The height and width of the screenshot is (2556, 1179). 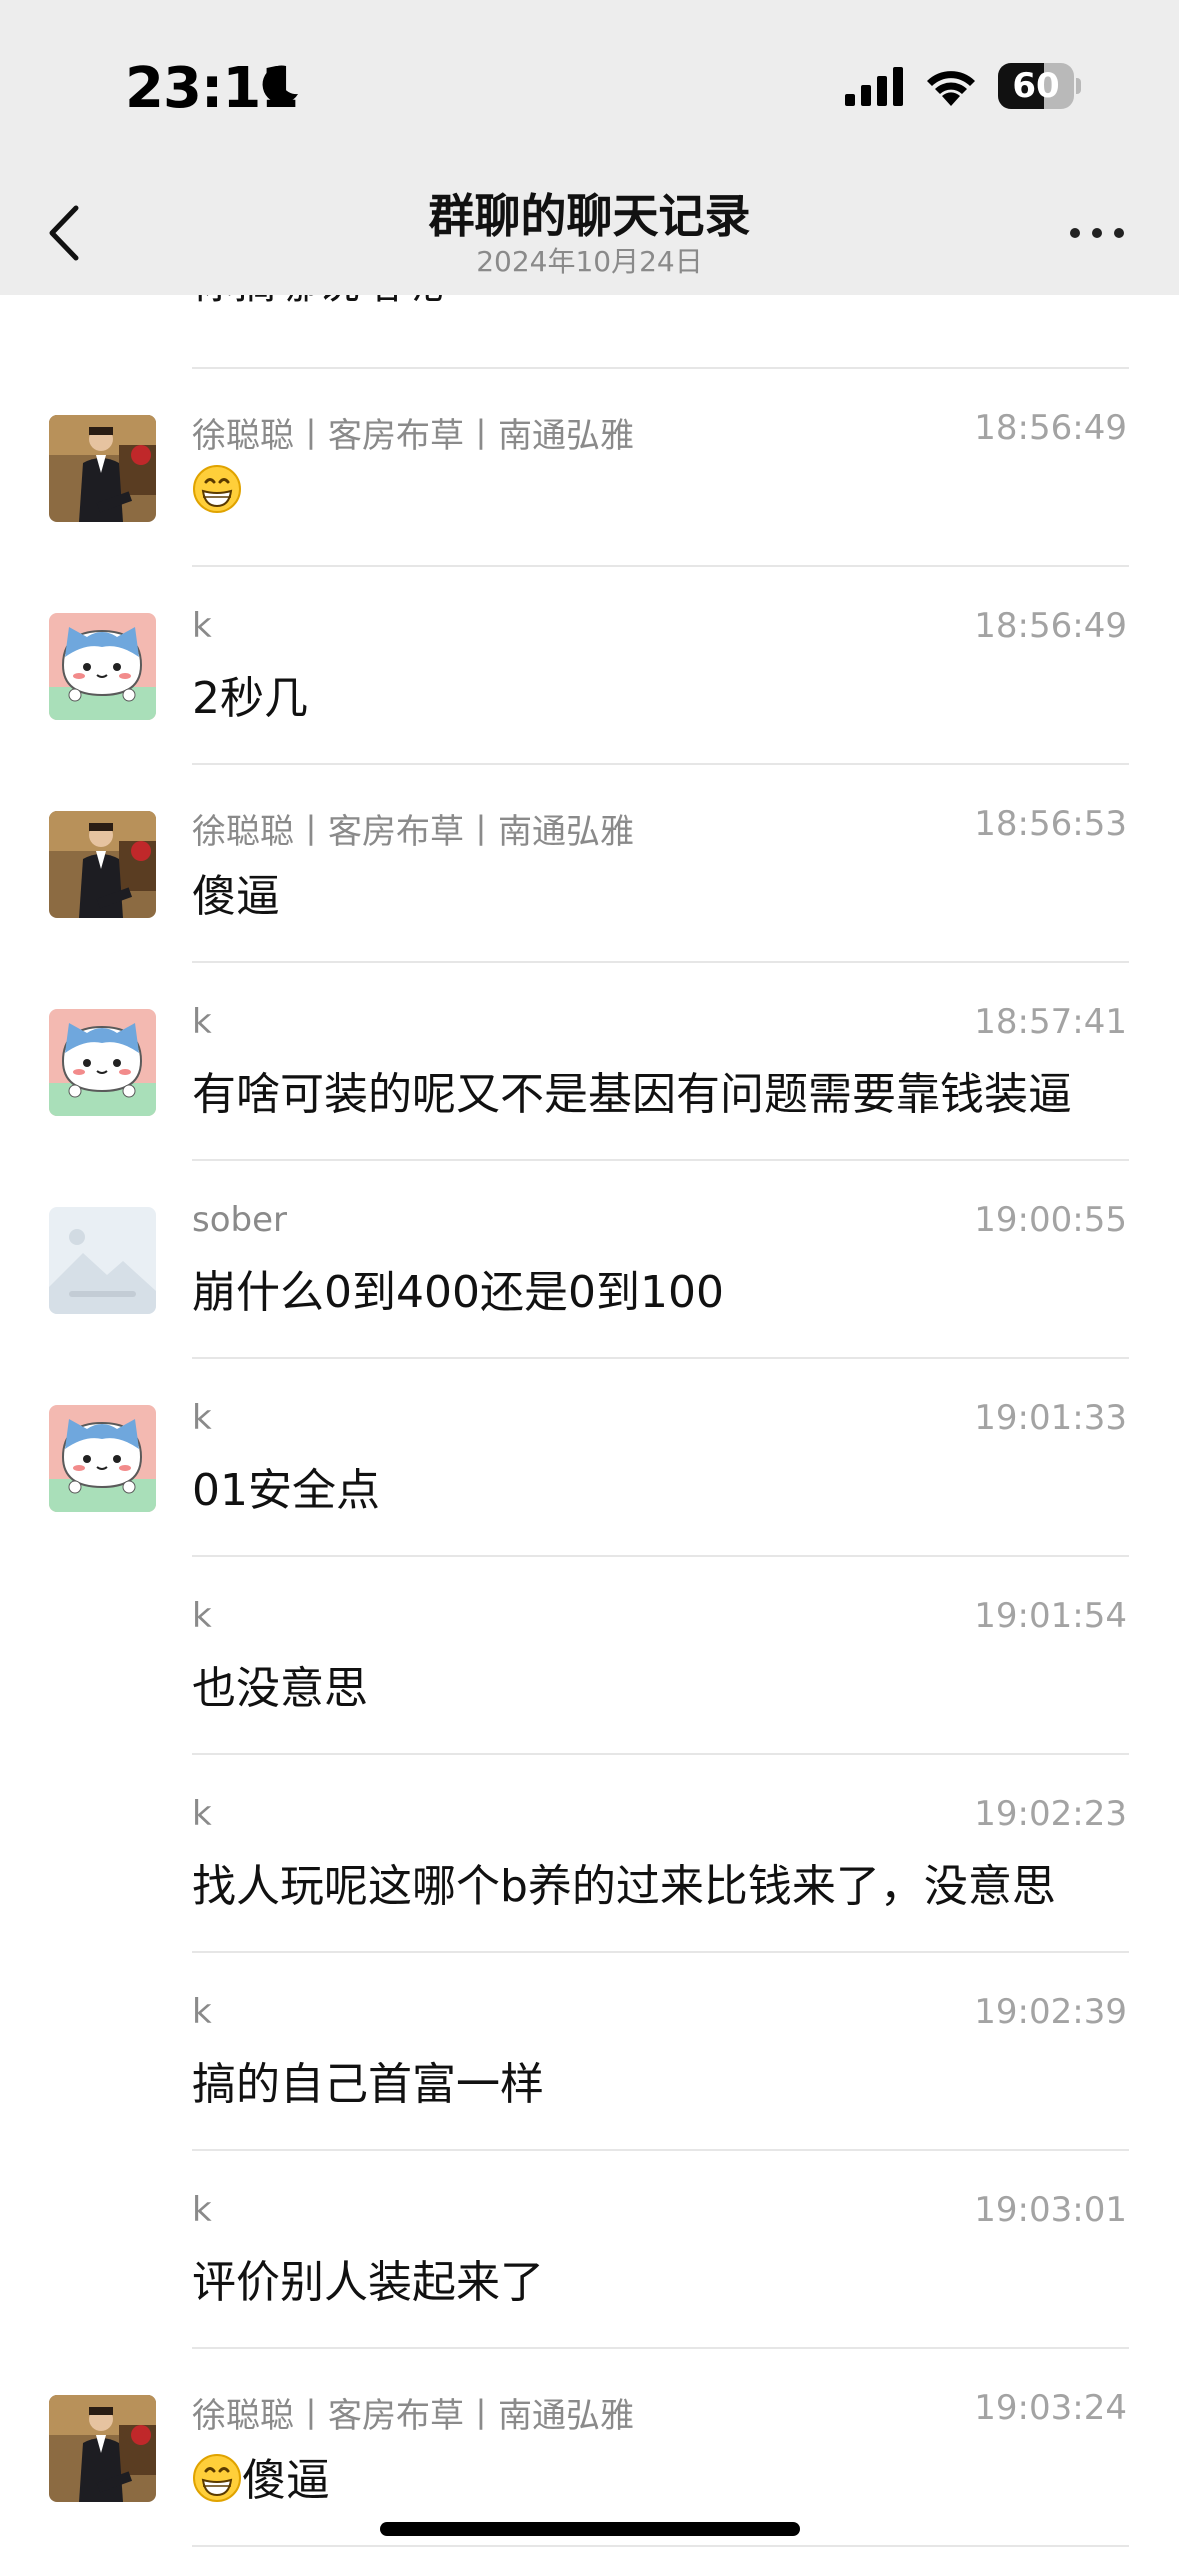 I want to click on battery-percent: 60, so click(x=1036, y=86).